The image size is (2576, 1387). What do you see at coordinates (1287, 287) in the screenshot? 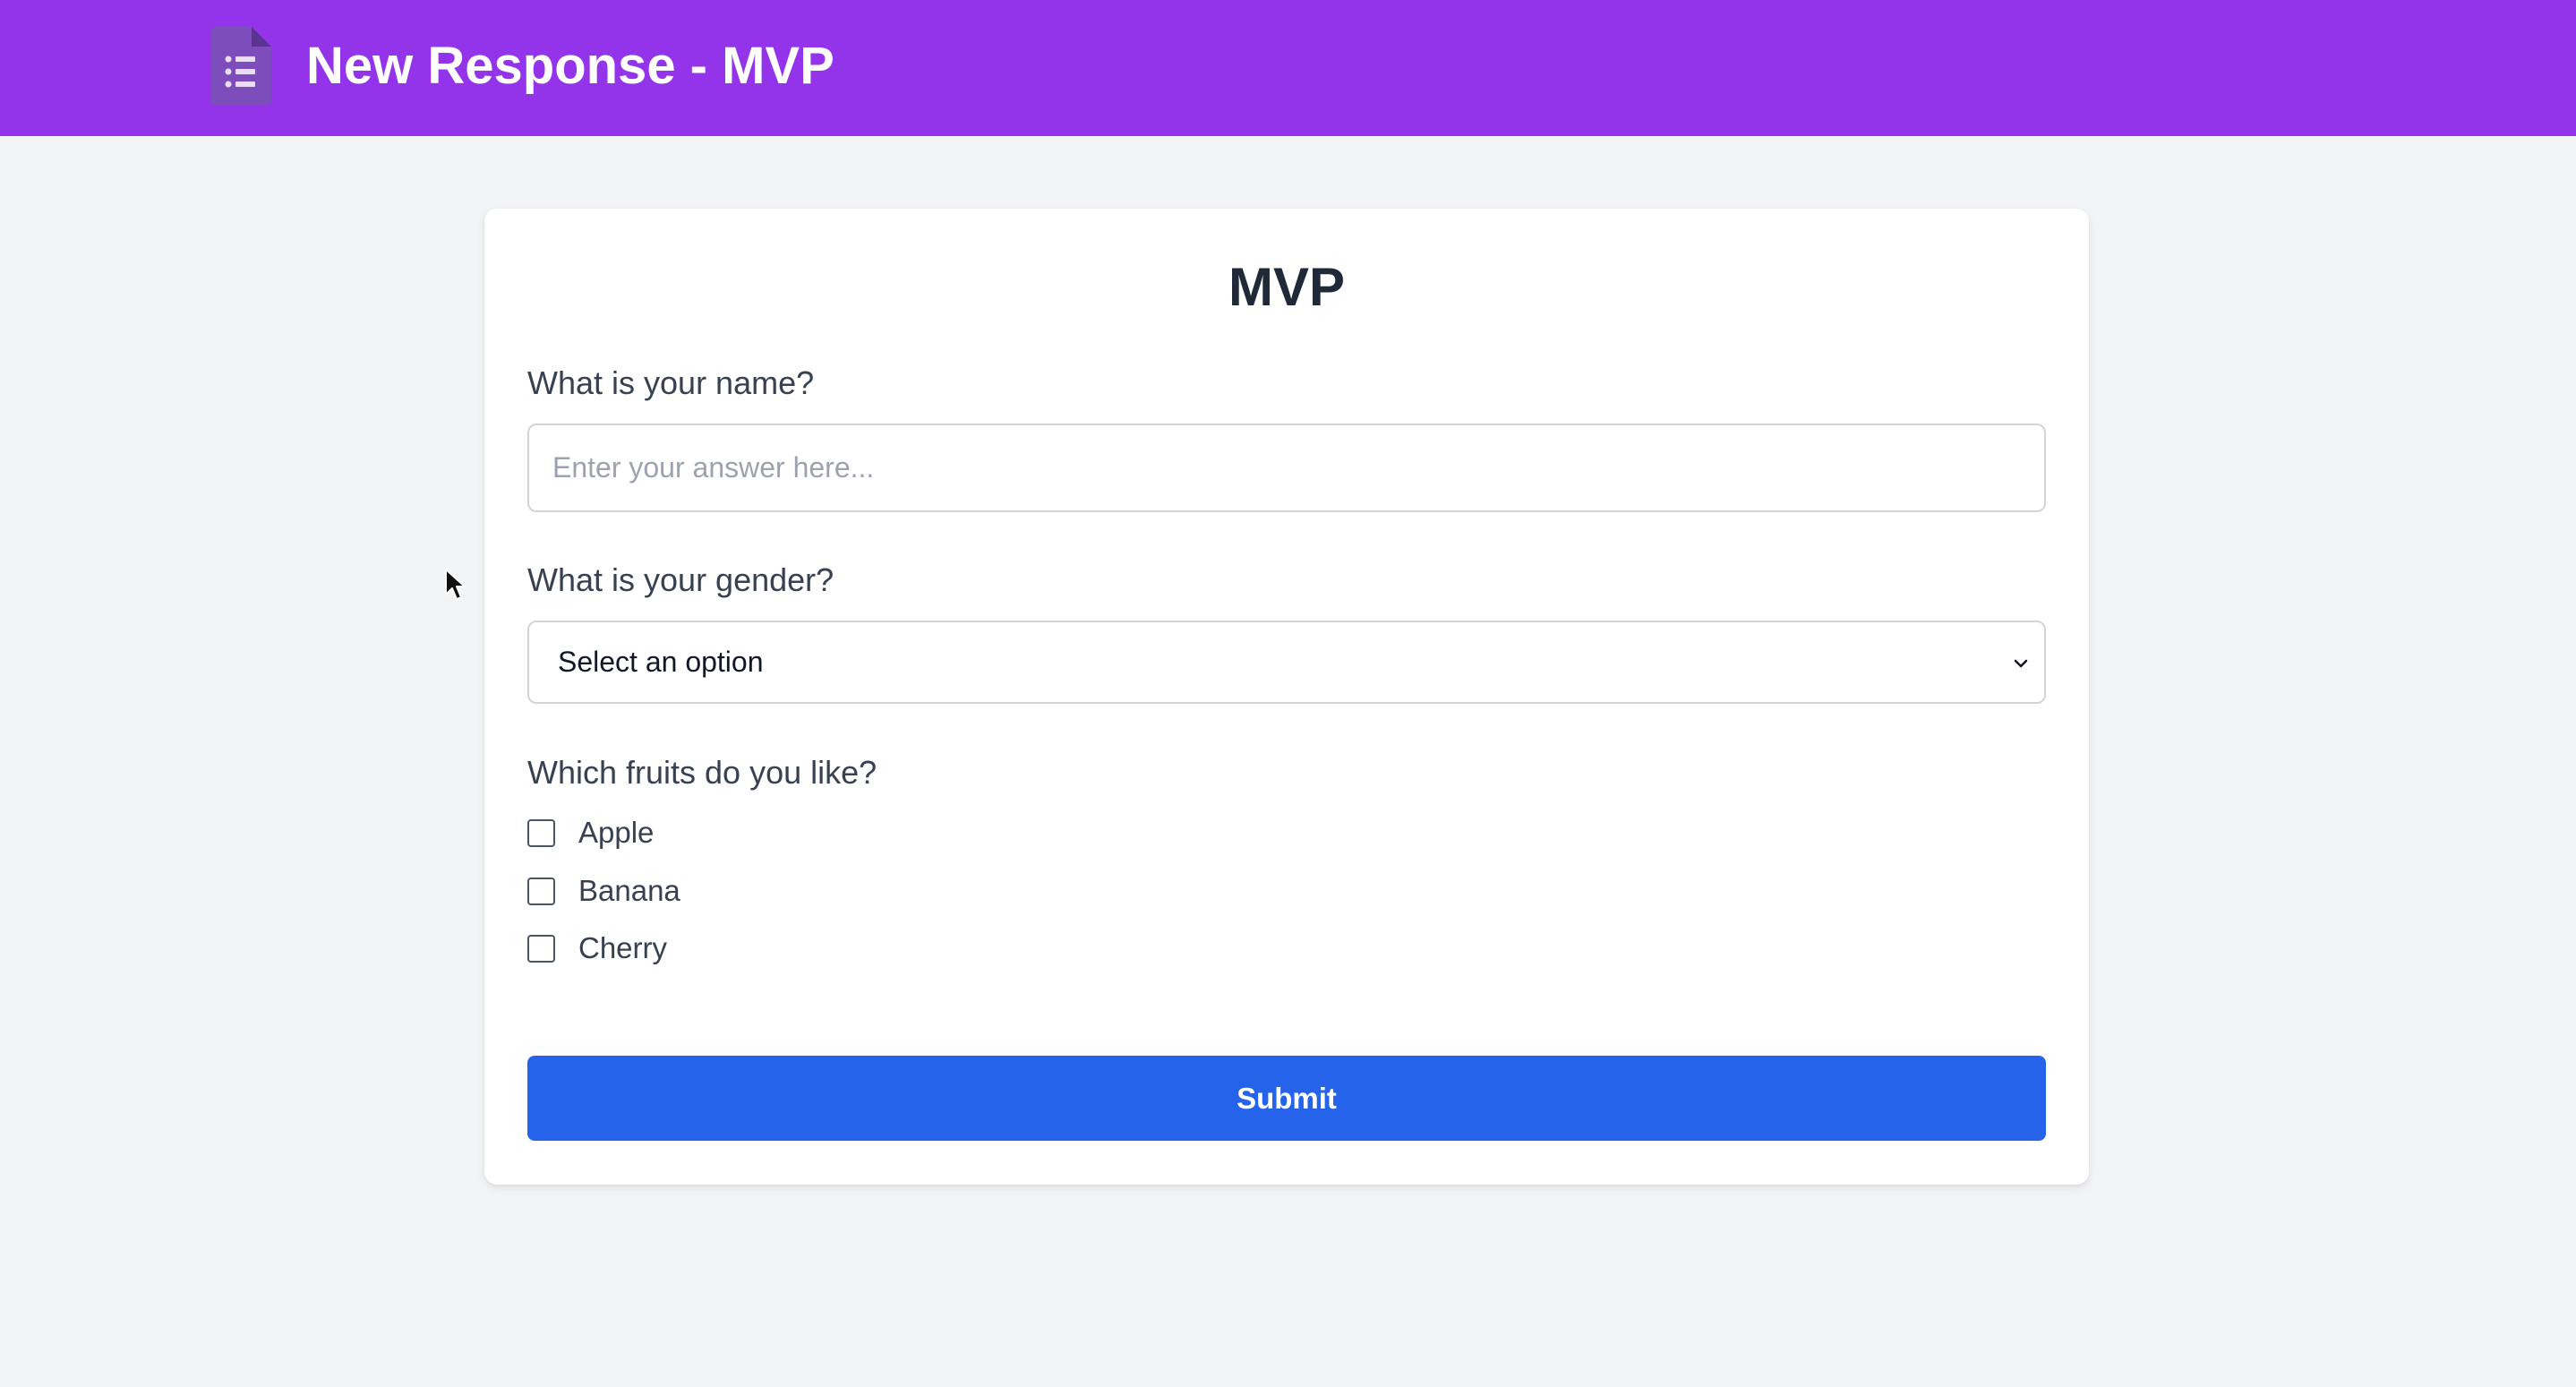
I see `form-title: MVP` at bounding box center [1287, 287].